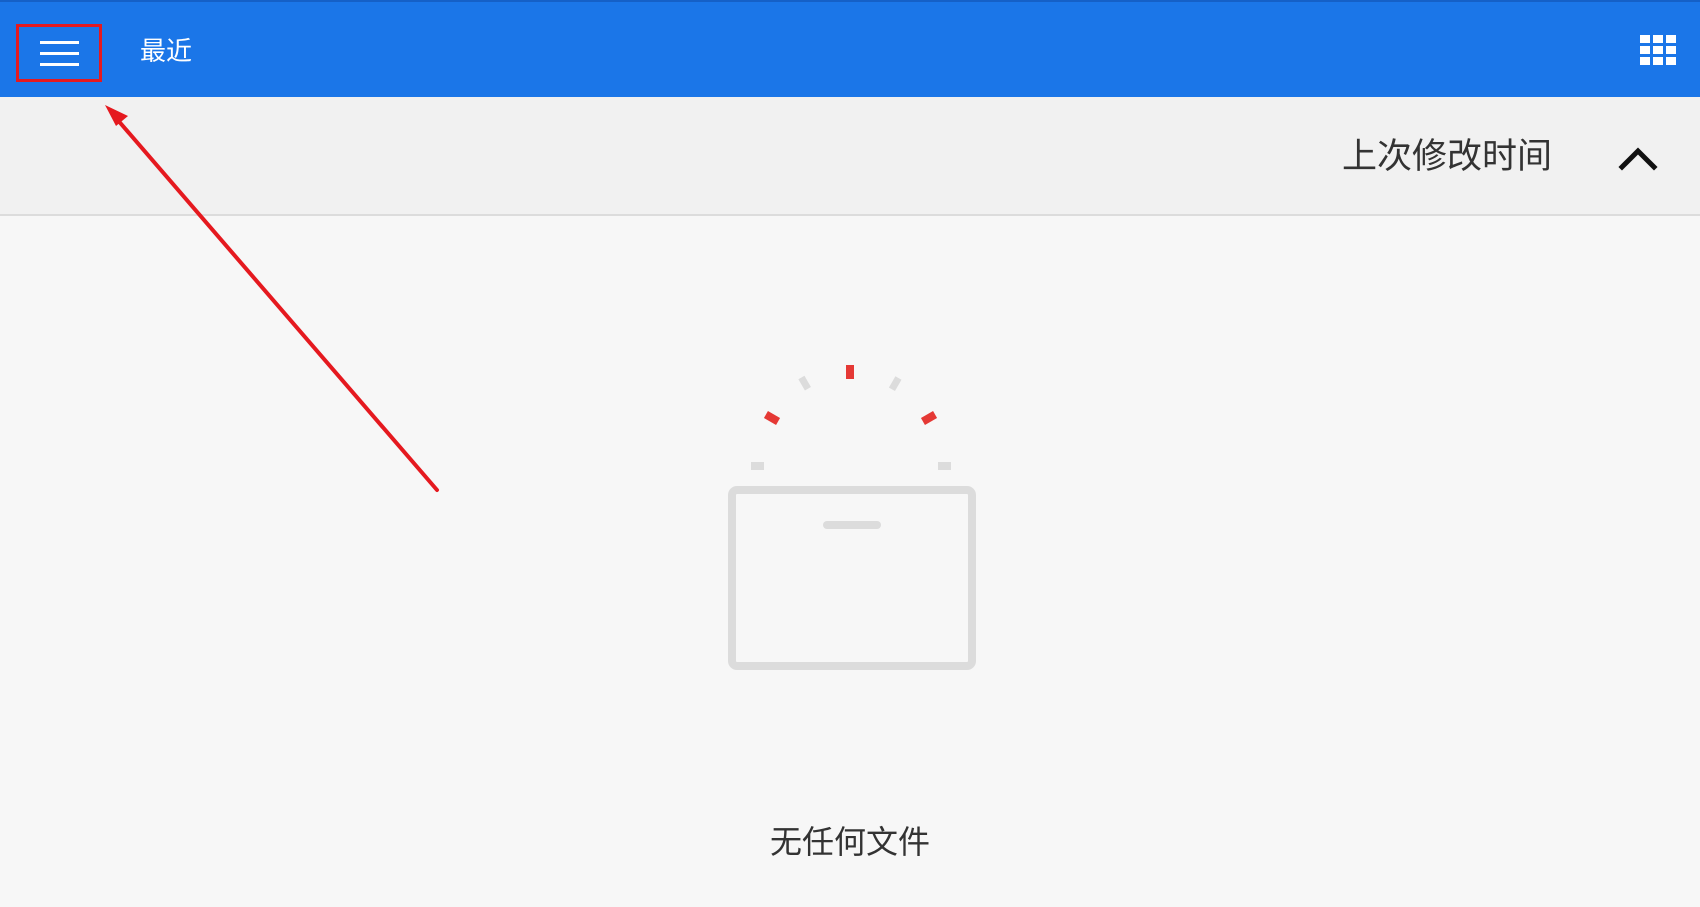  Describe the element at coordinates (166, 52) in the screenshot. I see `page-title: 最近` at that location.